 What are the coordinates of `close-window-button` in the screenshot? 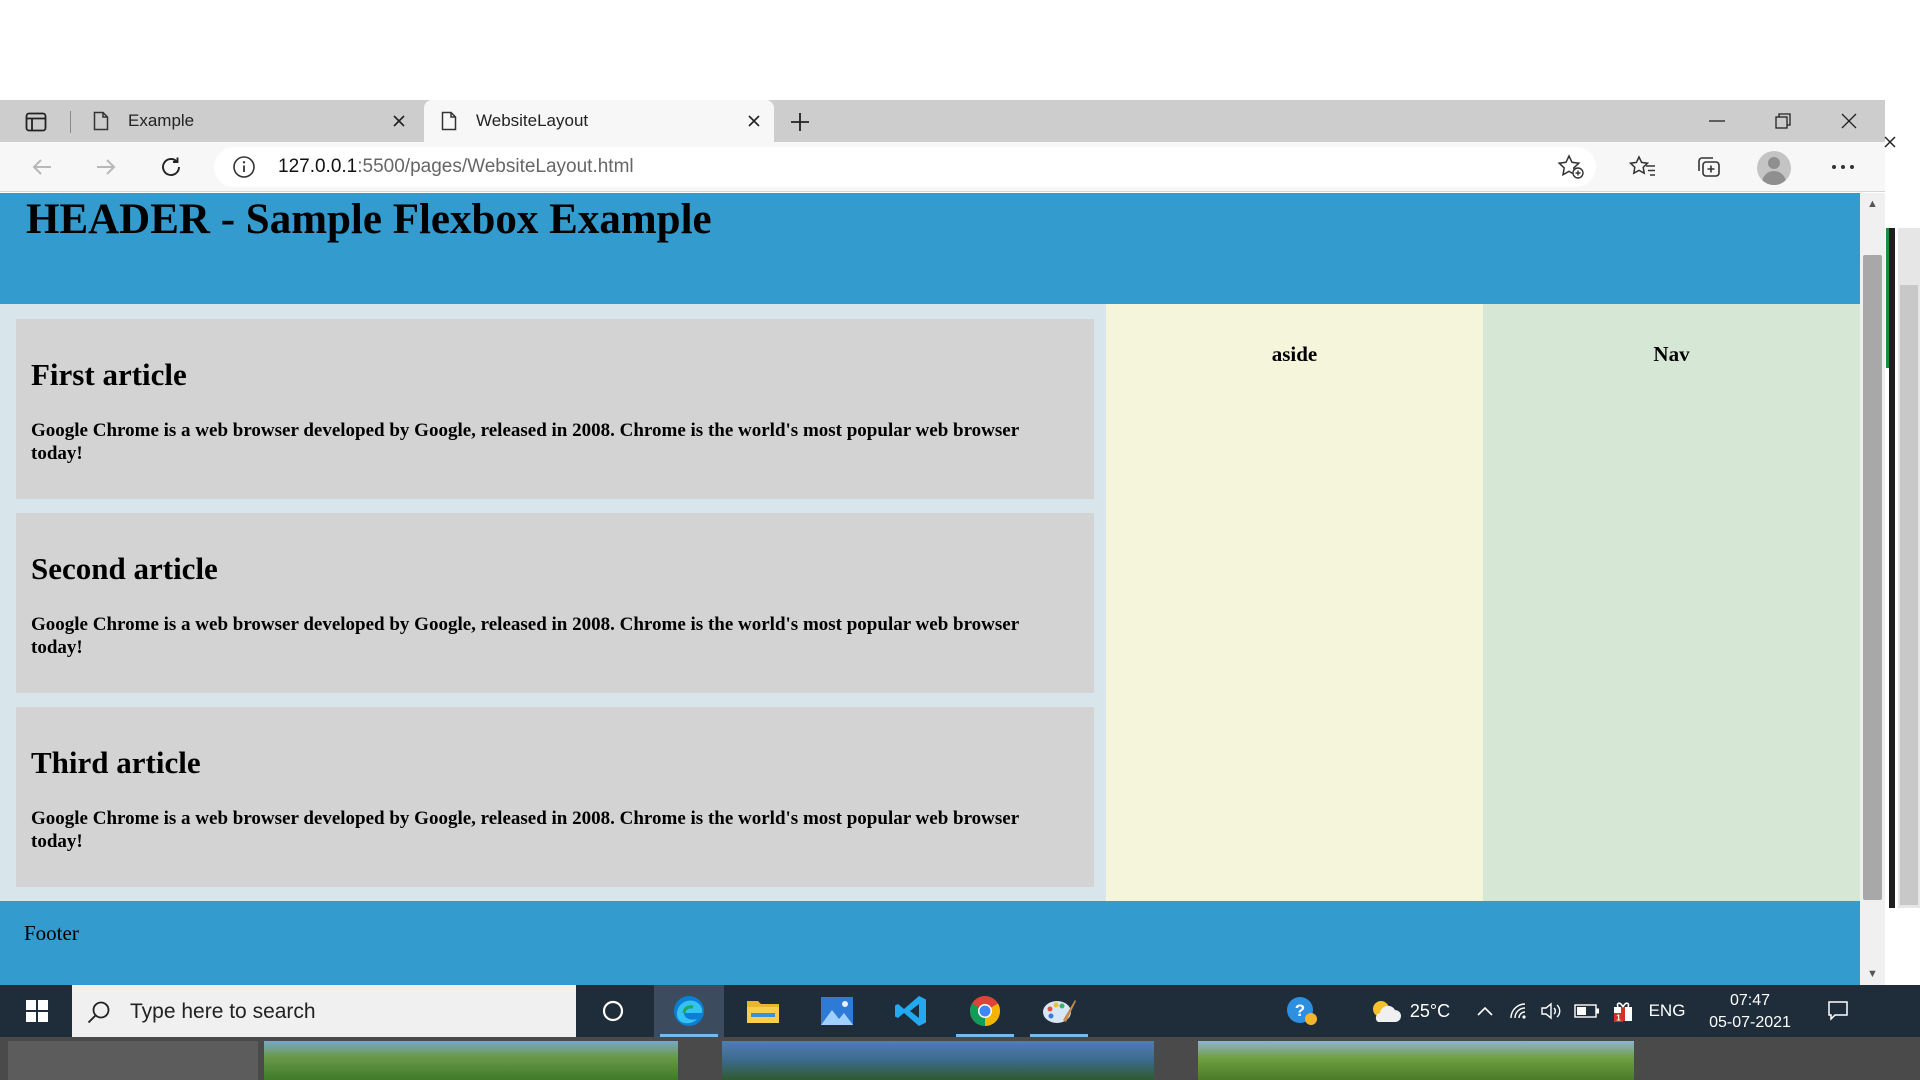 It's located at (1849, 121).